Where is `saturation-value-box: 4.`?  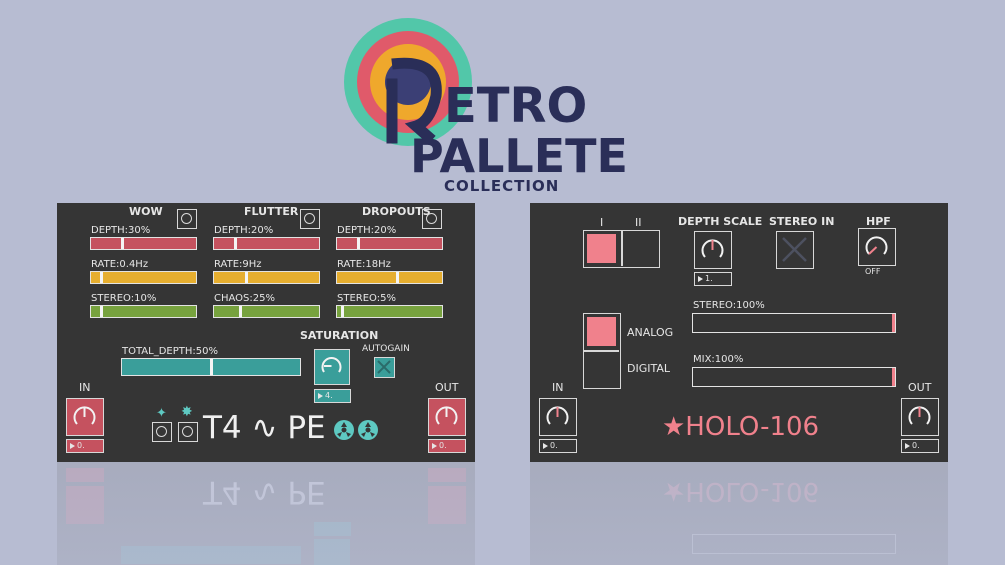
saturation-value-box: 4. is located at coordinates (332, 396).